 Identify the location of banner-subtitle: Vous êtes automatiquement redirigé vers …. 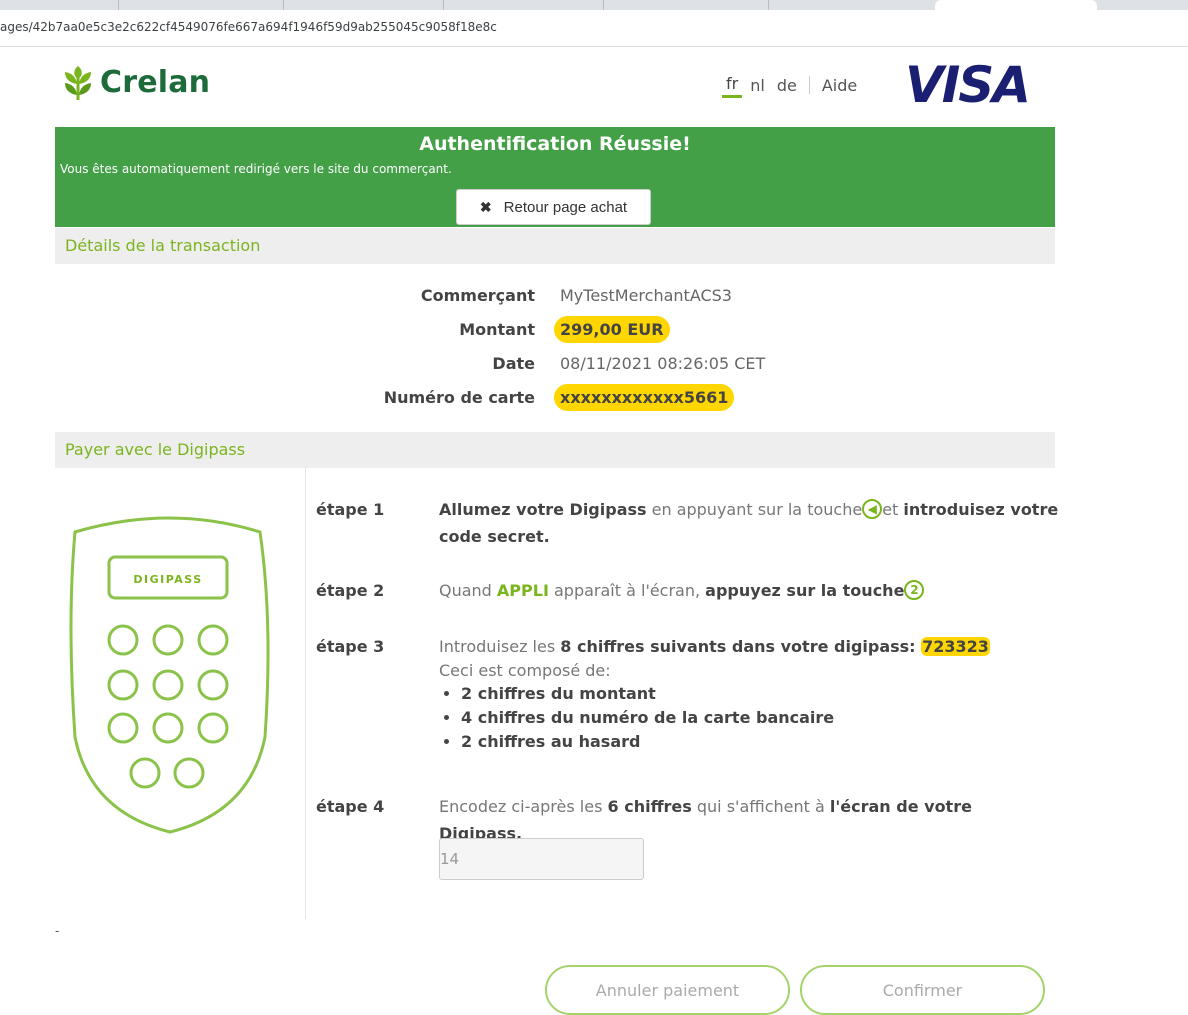
(256, 169).